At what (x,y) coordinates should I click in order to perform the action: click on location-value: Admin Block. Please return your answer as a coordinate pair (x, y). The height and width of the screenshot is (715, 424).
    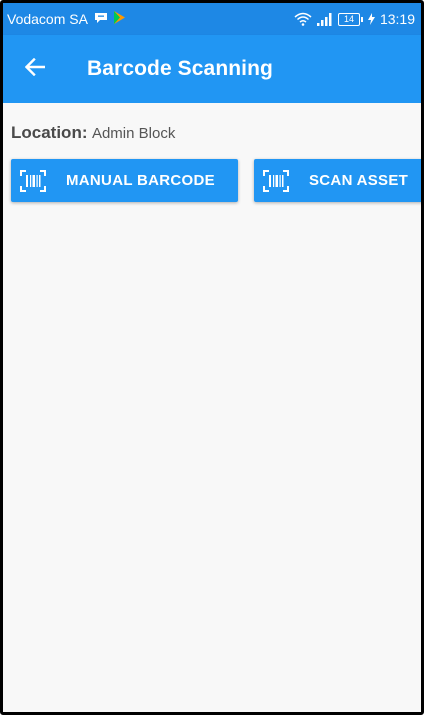
    Looking at the image, I should click on (133, 133).